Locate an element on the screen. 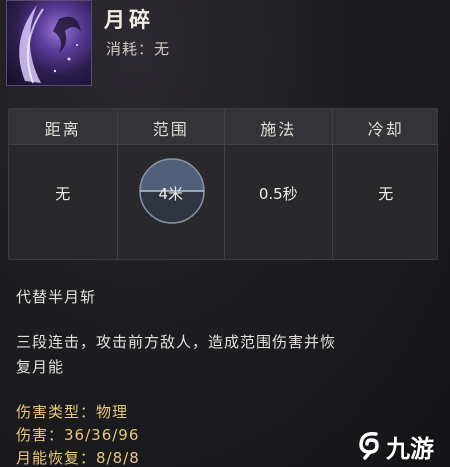  stat-label: 冷却 is located at coordinates (385, 129).